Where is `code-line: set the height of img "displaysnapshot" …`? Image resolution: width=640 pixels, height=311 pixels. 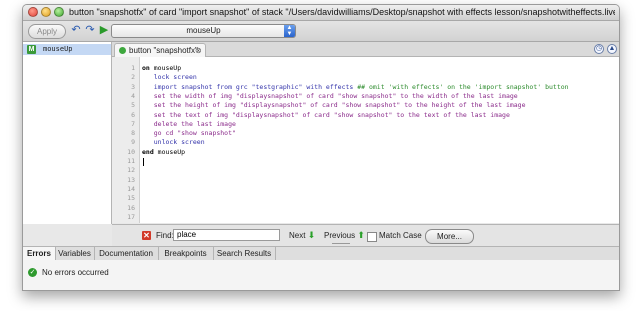
code-line: set the height of img "displaysnapshot" … is located at coordinates (377, 105).